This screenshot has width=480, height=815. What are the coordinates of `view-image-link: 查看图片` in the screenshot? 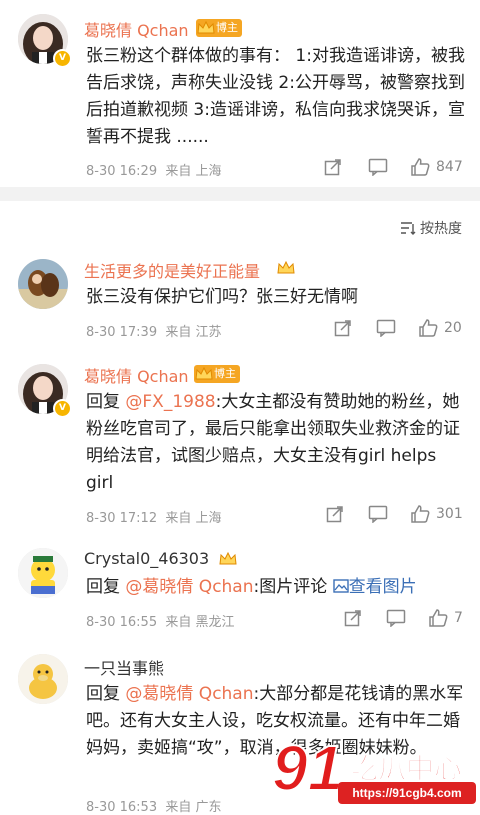 It's located at (374, 587).